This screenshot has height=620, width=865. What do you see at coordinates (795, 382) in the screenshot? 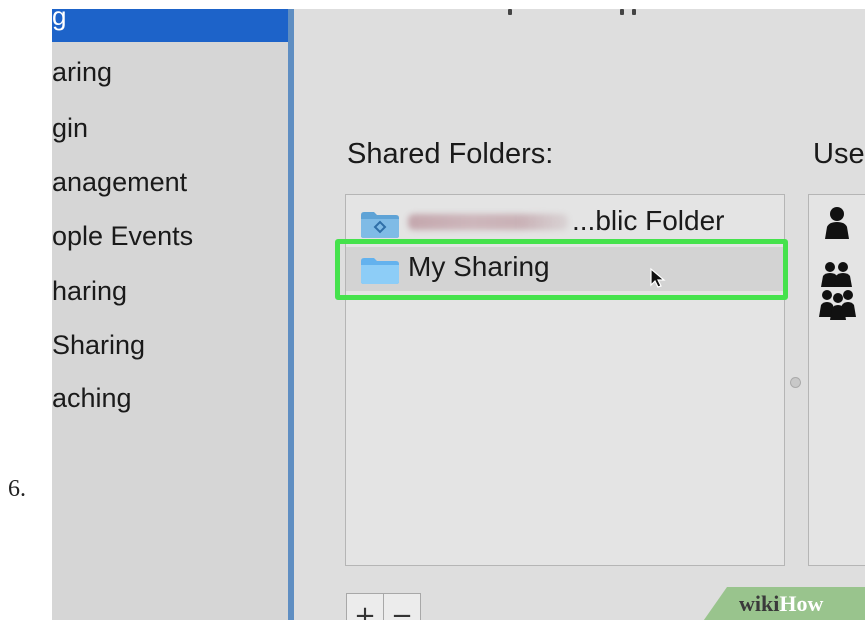
I see `split-view-handle` at bounding box center [795, 382].